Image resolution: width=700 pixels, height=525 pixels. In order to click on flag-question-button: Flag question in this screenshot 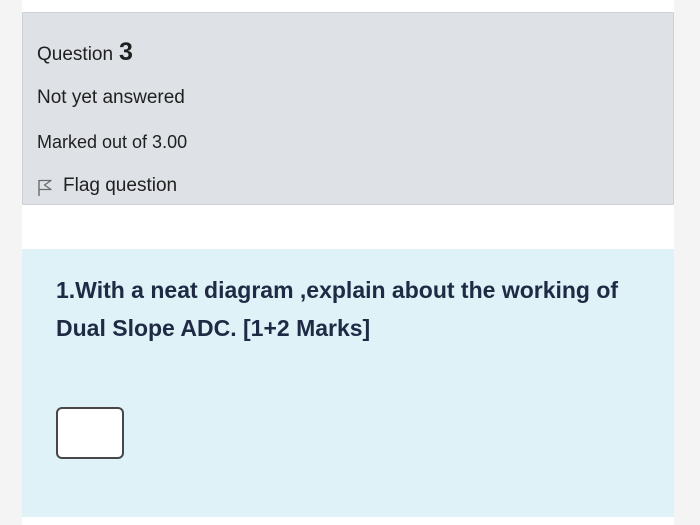, I will do `click(107, 186)`.